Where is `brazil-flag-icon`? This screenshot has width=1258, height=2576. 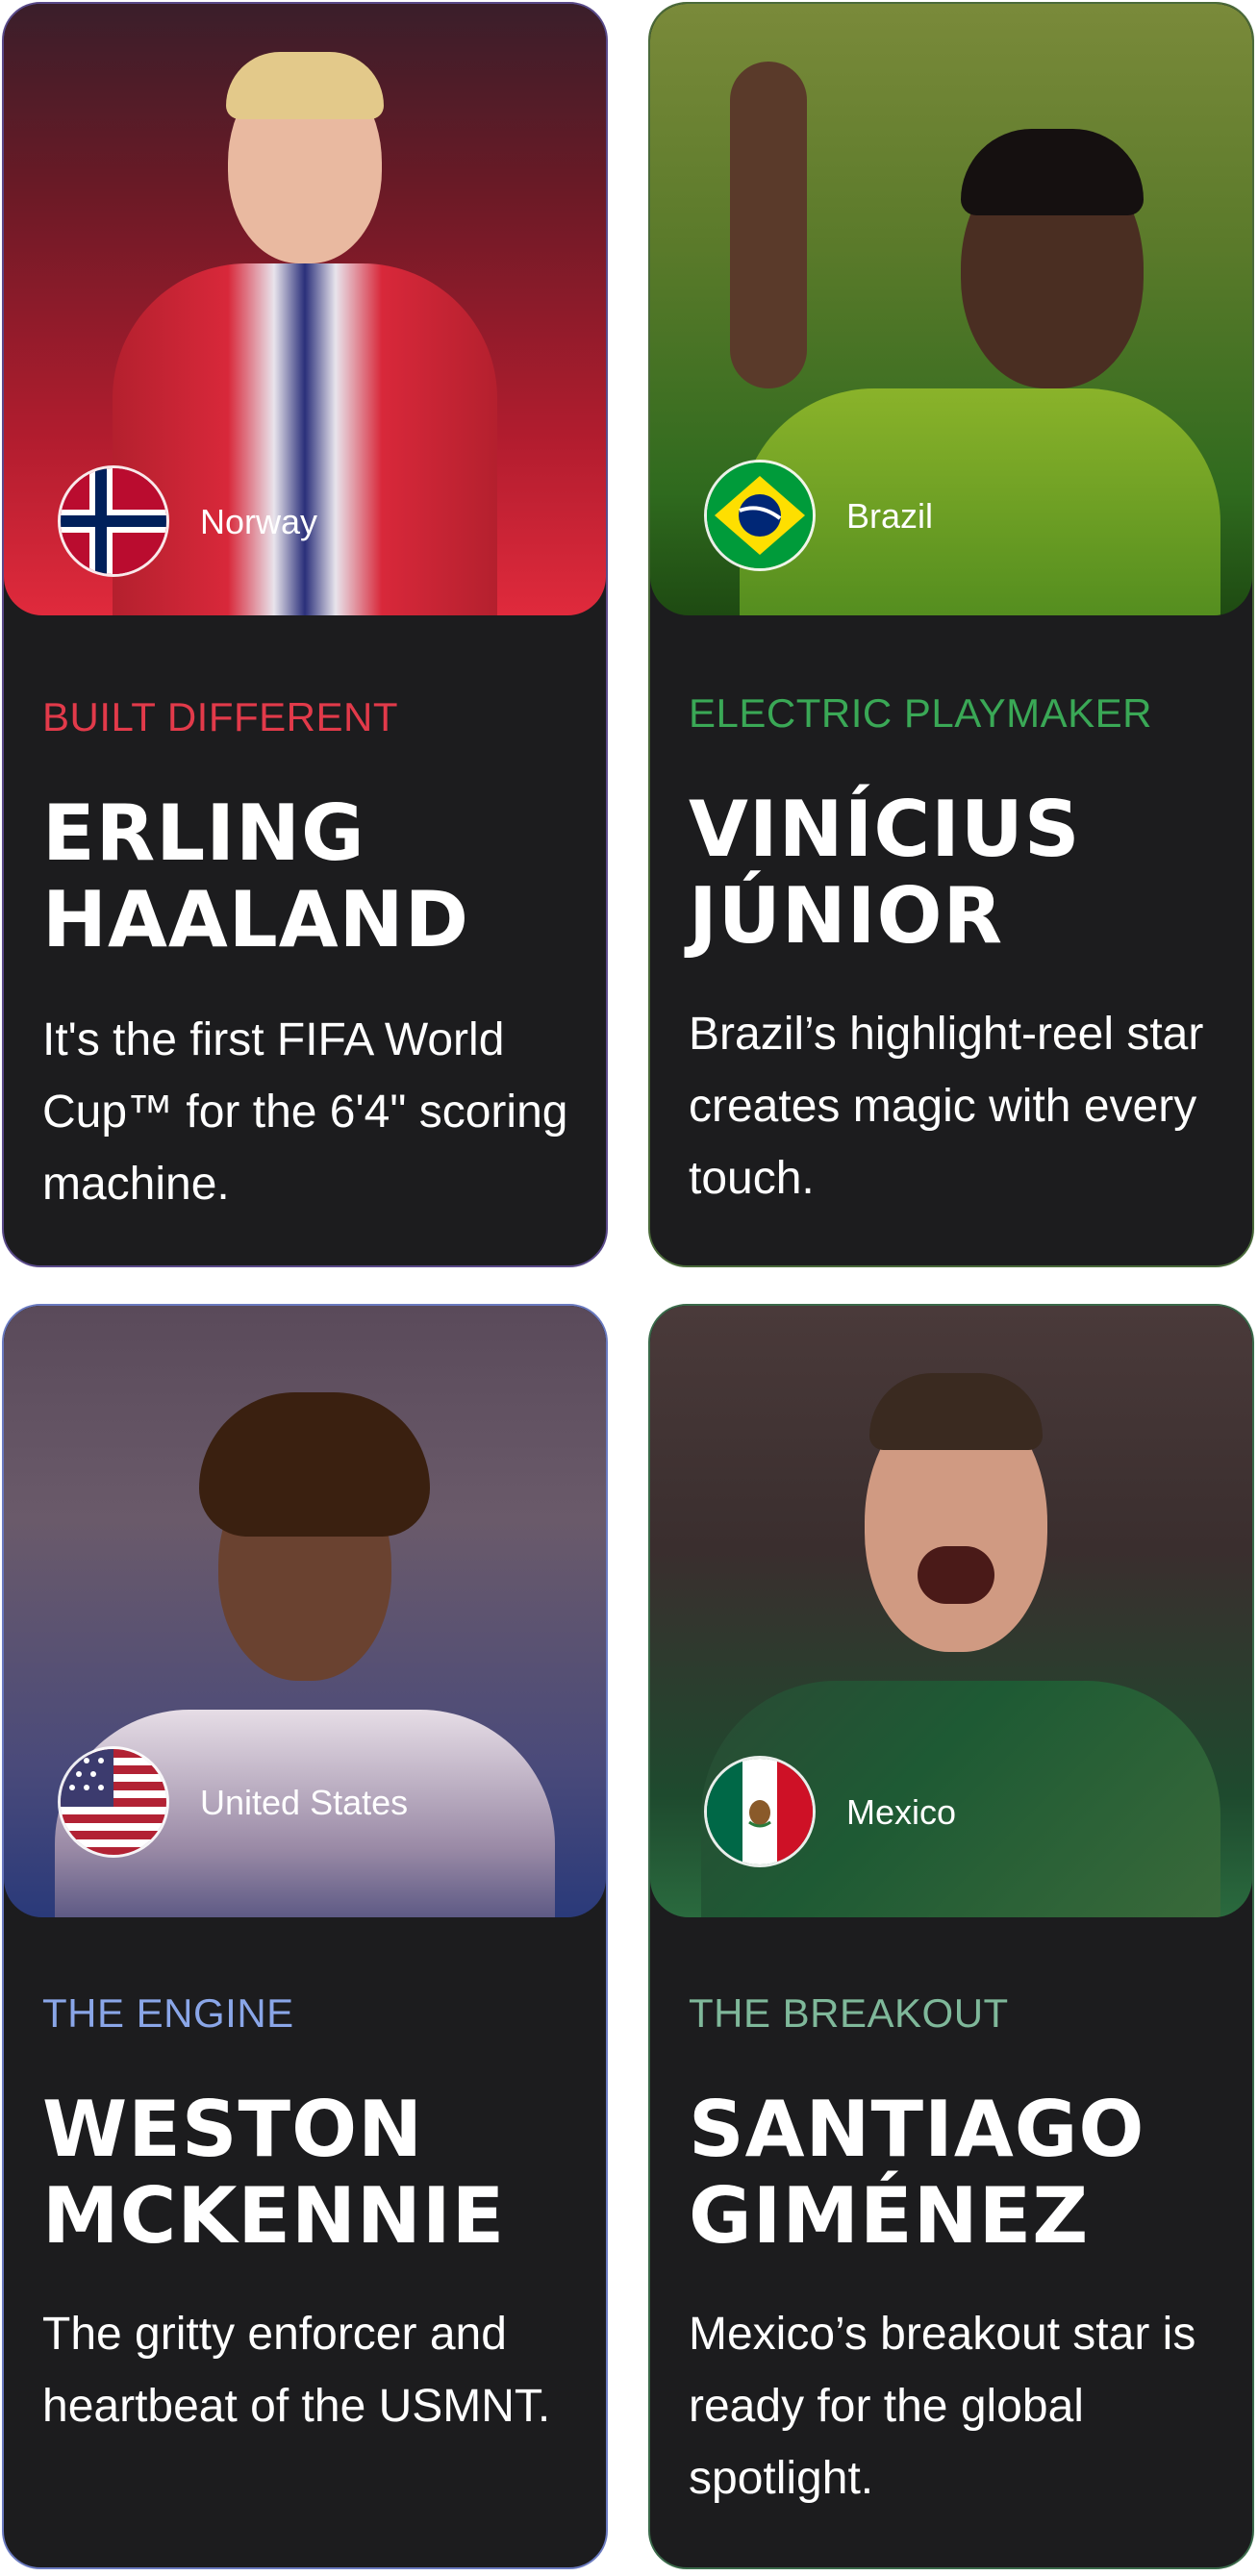
brazil-flag-icon is located at coordinates (760, 515).